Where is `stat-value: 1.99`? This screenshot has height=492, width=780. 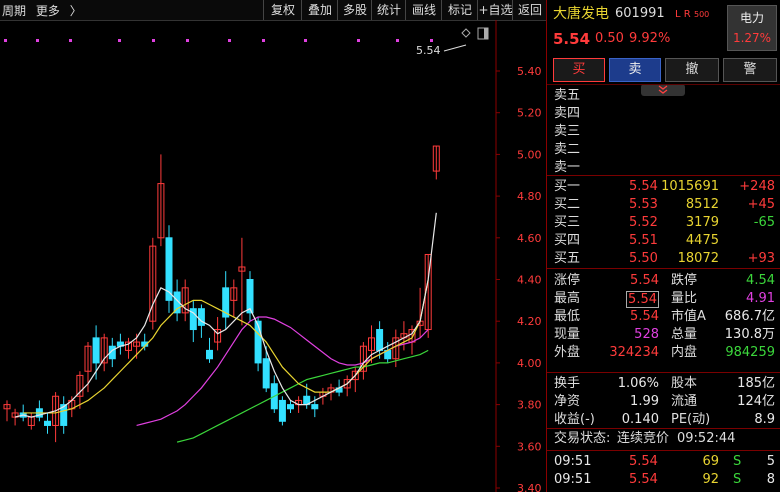 stat-value: 1.99 is located at coordinates (644, 401).